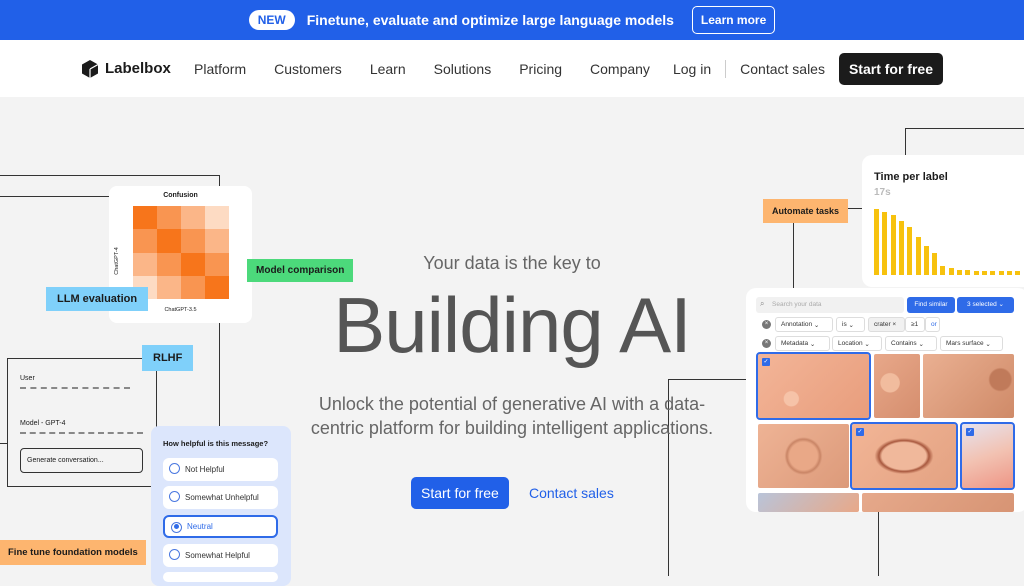 The height and width of the screenshot is (586, 1024). What do you see at coordinates (27, 378) in the screenshot?
I see `rlhf-user-label: User` at bounding box center [27, 378].